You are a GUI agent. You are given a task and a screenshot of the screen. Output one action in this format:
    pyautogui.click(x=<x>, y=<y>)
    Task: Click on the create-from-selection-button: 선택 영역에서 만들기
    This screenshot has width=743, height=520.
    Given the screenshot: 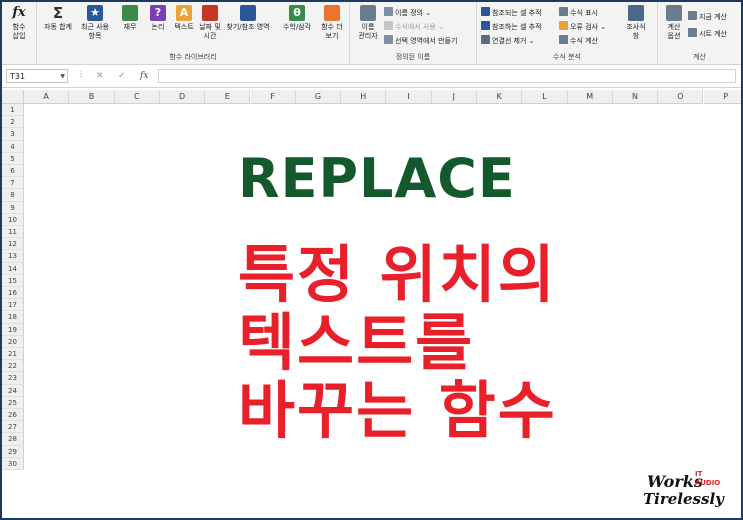 What is the action you would take?
    pyautogui.click(x=420, y=40)
    